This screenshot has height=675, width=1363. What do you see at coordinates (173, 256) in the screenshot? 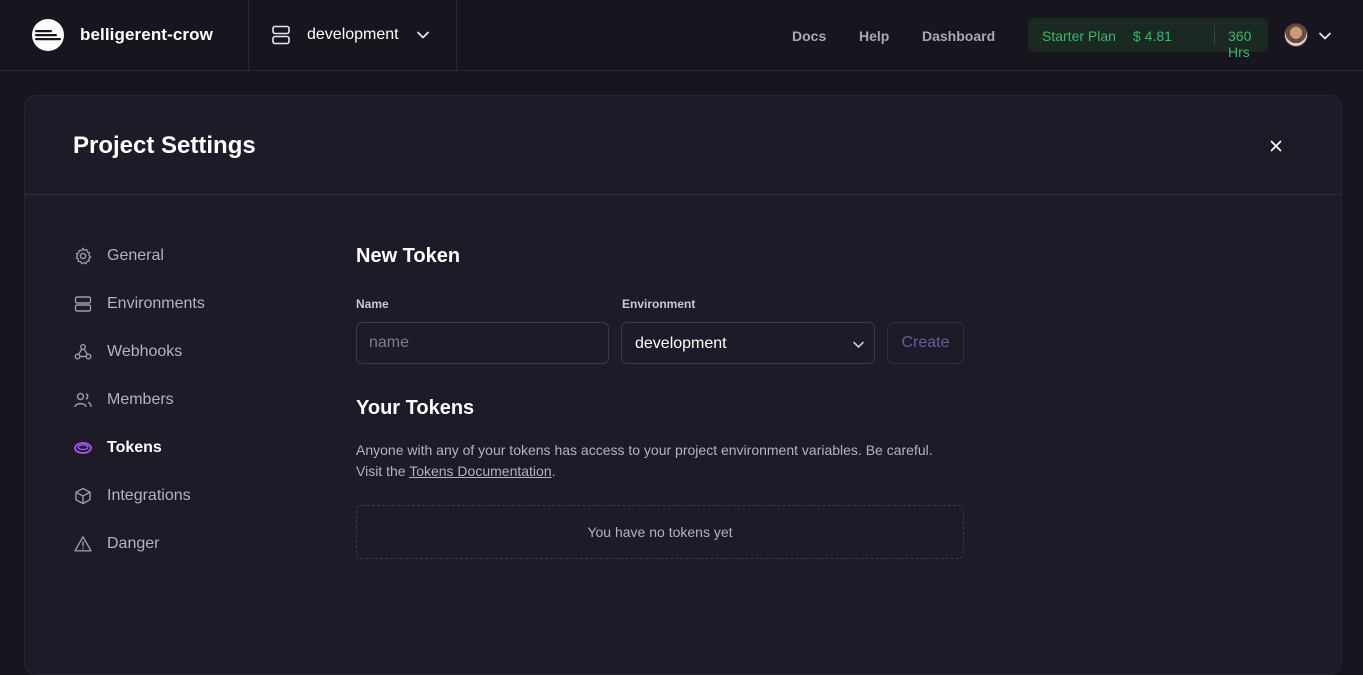
I see `sidebar-item-general: General` at bounding box center [173, 256].